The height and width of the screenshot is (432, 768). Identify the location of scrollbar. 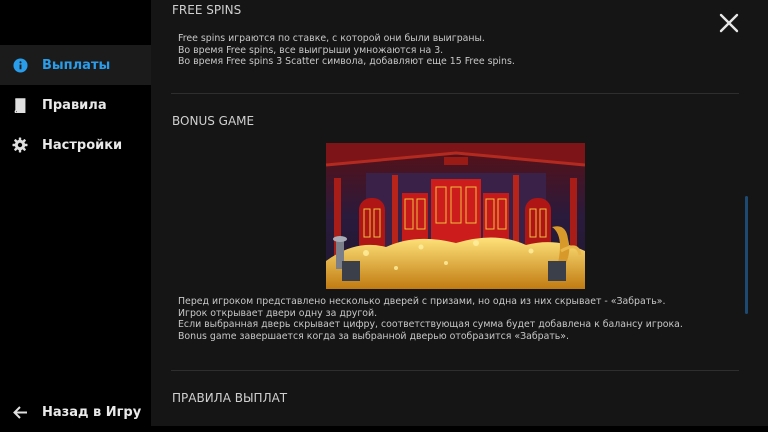
(746, 255).